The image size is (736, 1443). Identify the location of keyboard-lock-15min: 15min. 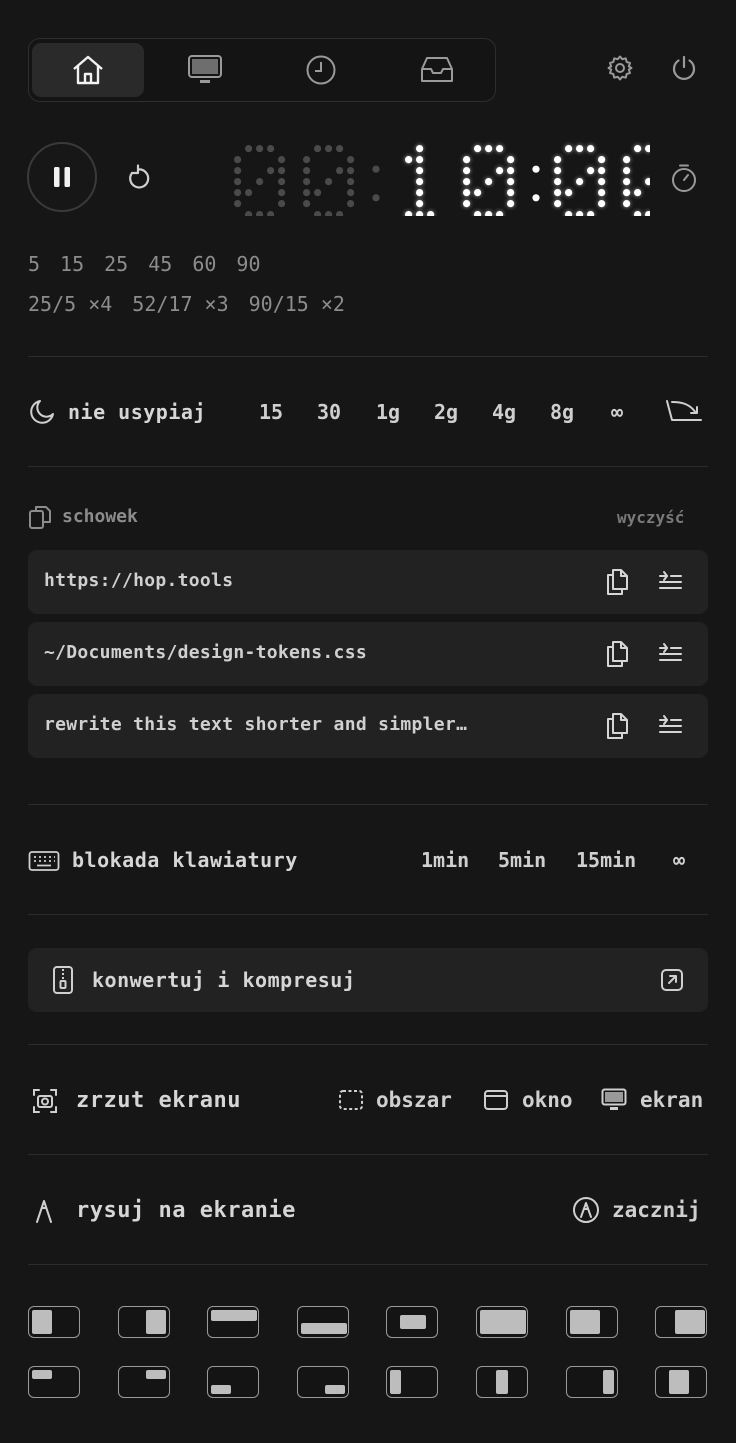
(606, 860).